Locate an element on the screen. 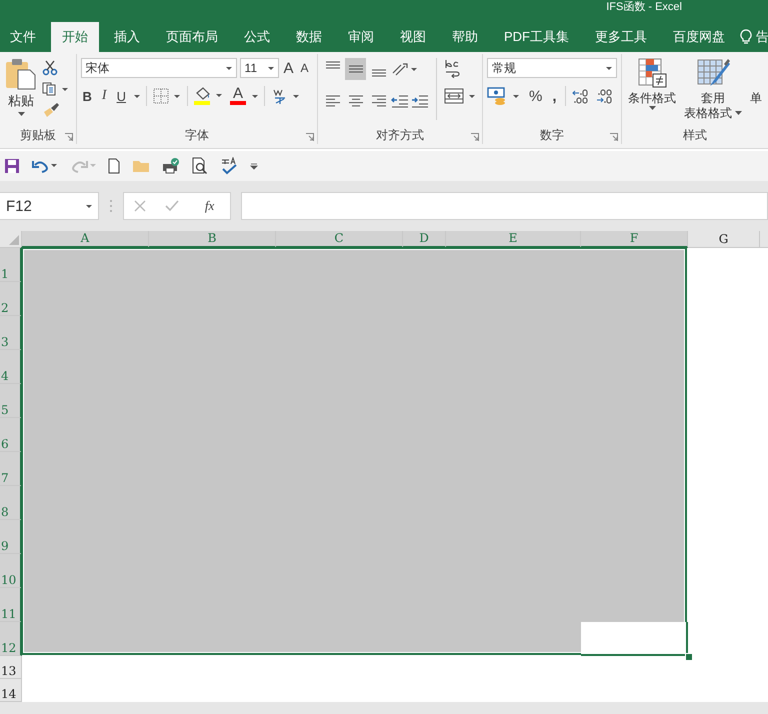 This screenshot has width=768, height=714. lightbulb-icon is located at coordinates (746, 37).